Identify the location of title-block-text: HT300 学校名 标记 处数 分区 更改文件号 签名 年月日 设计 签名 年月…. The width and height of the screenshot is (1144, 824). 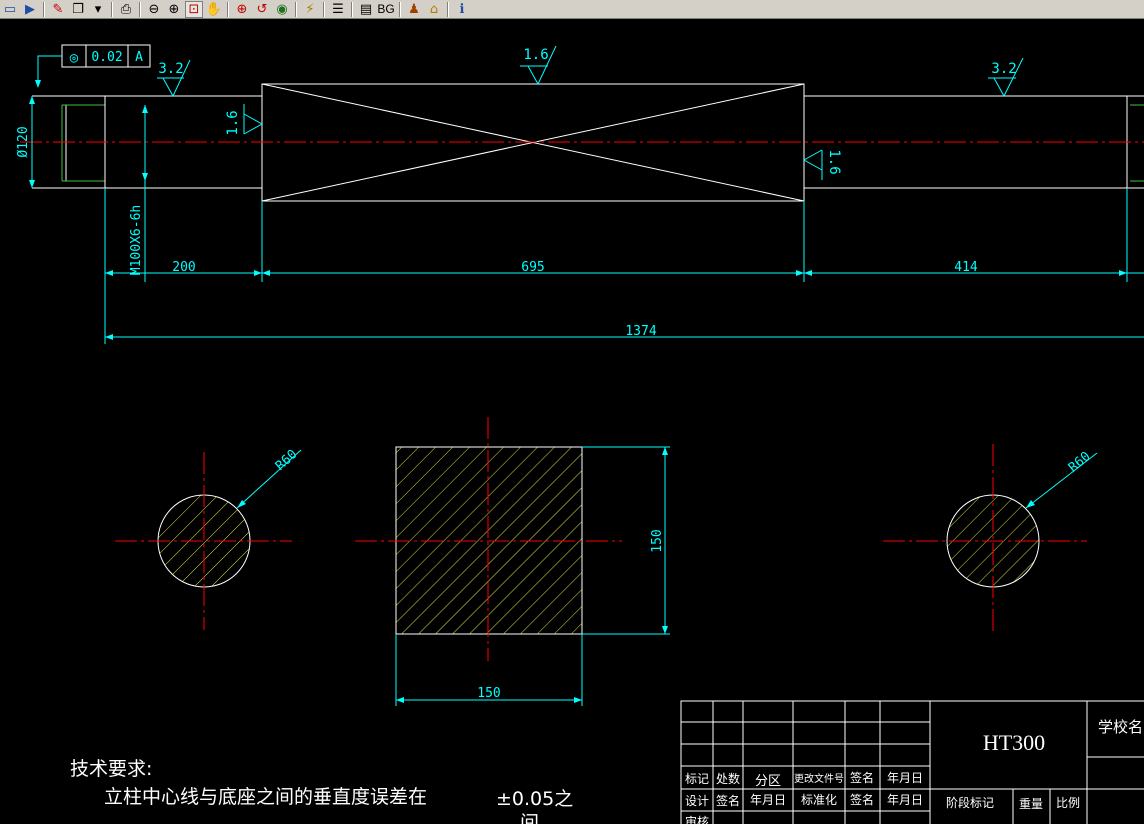
(914, 771).